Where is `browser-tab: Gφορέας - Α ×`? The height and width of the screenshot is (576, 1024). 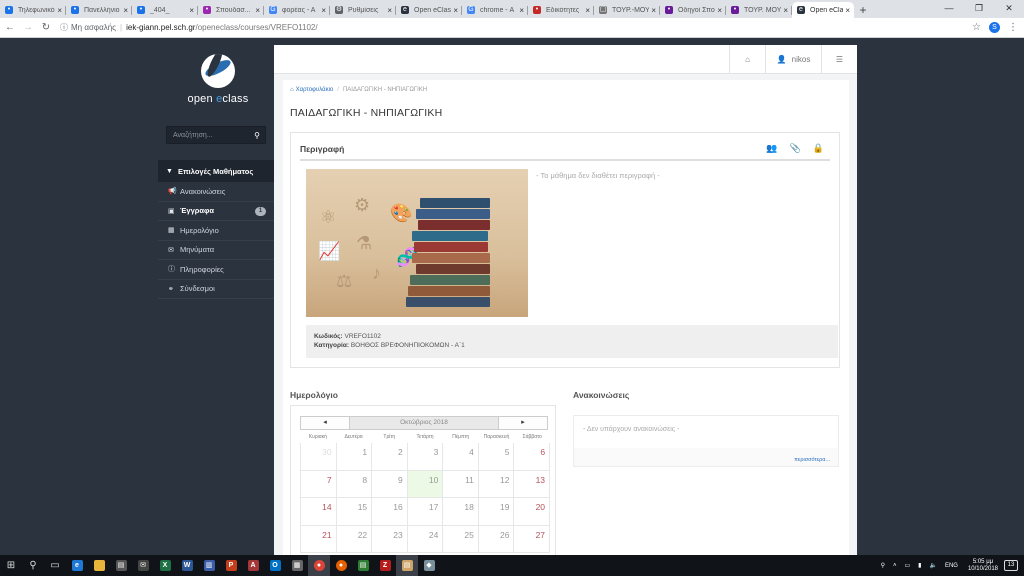 browser-tab: Gφορέας - Α × is located at coordinates (297, 10).